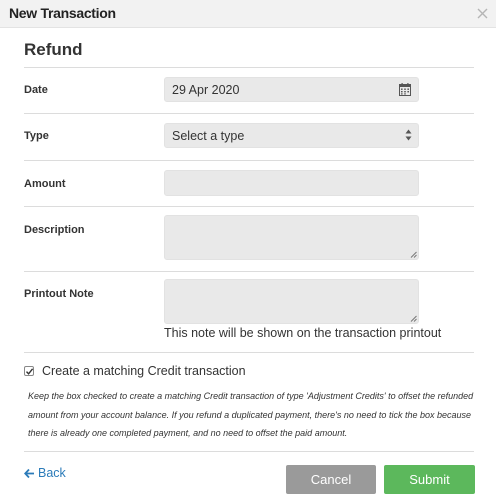  What do you see at coordinates (291, 135) in the screenshot?
I see `type-select: Select a type` at bounding box center [291, 135].